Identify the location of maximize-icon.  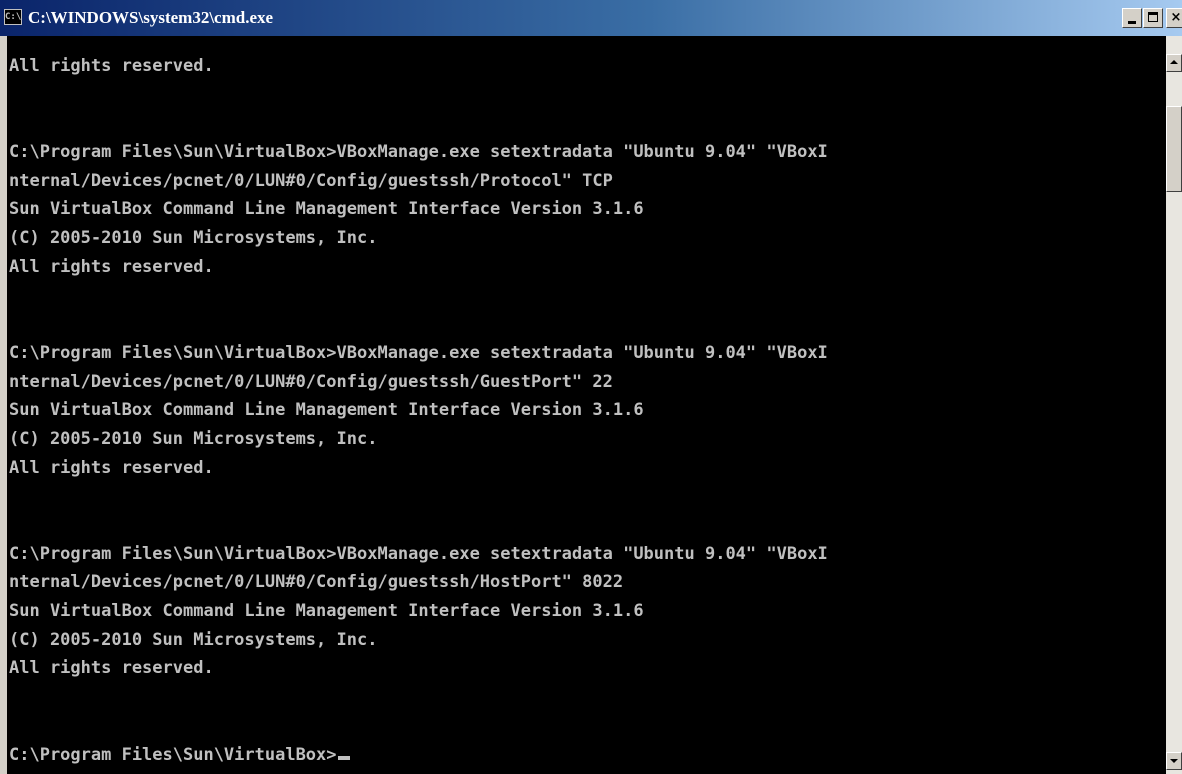
(1153, 17).